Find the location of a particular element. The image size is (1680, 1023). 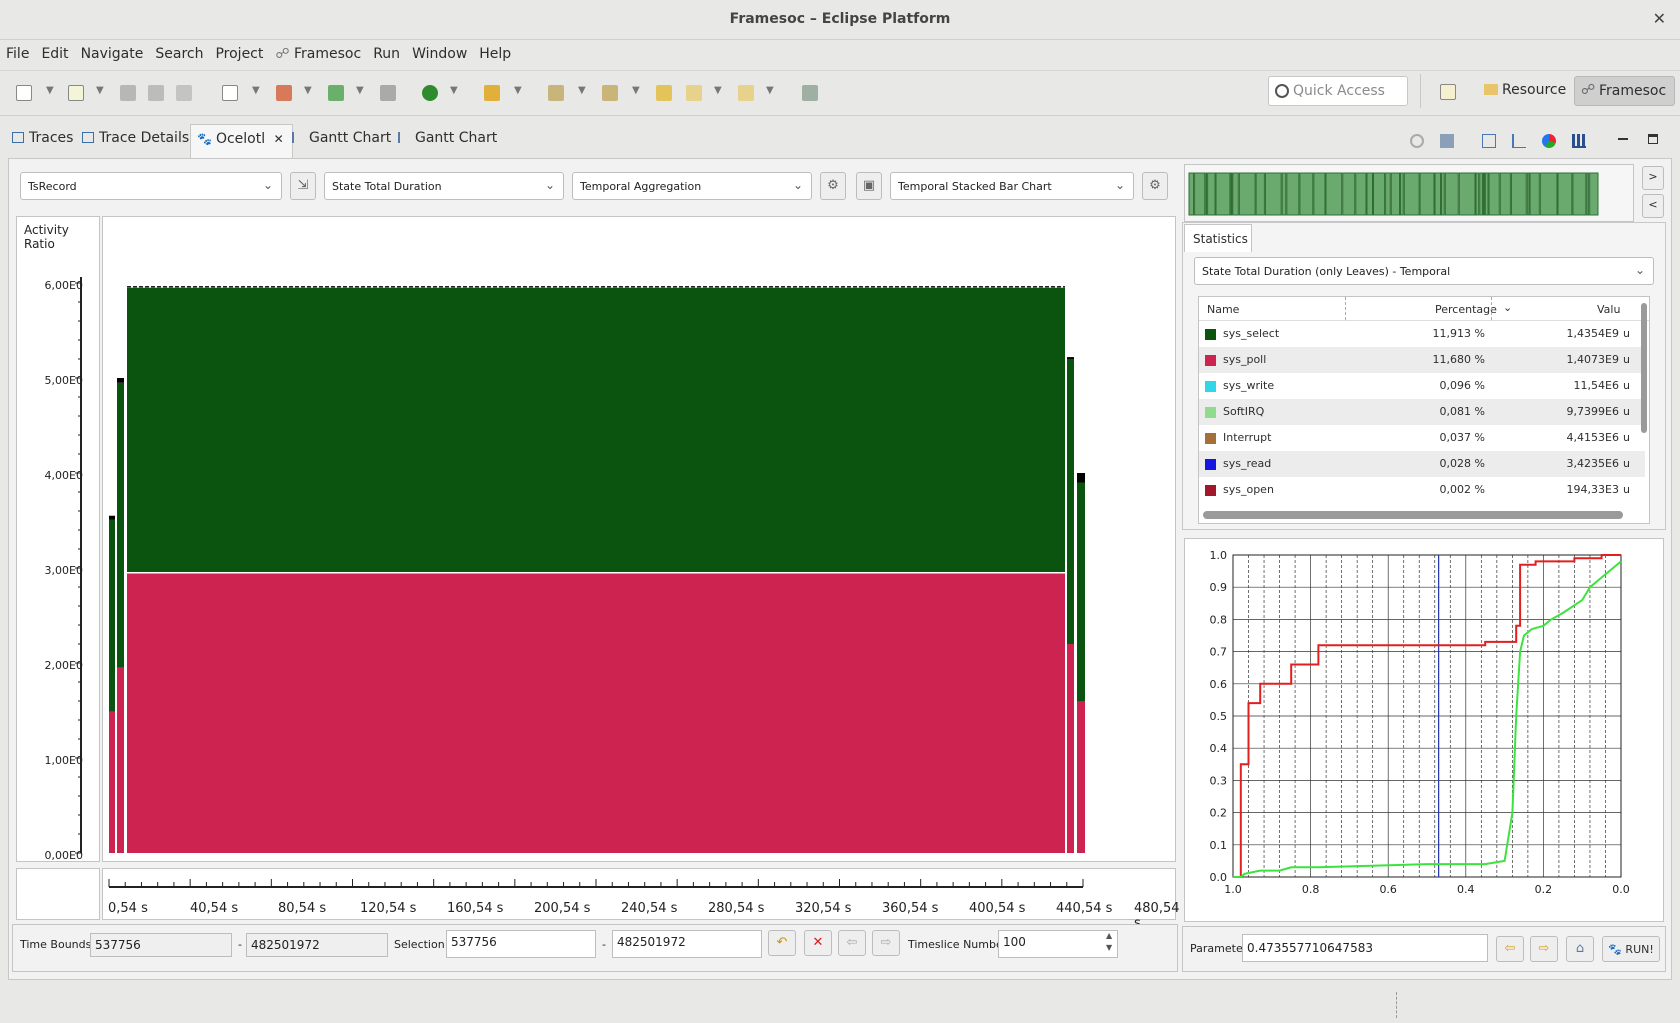

run-button: 🐾 RUN! is located at coordinates (1631, 949).